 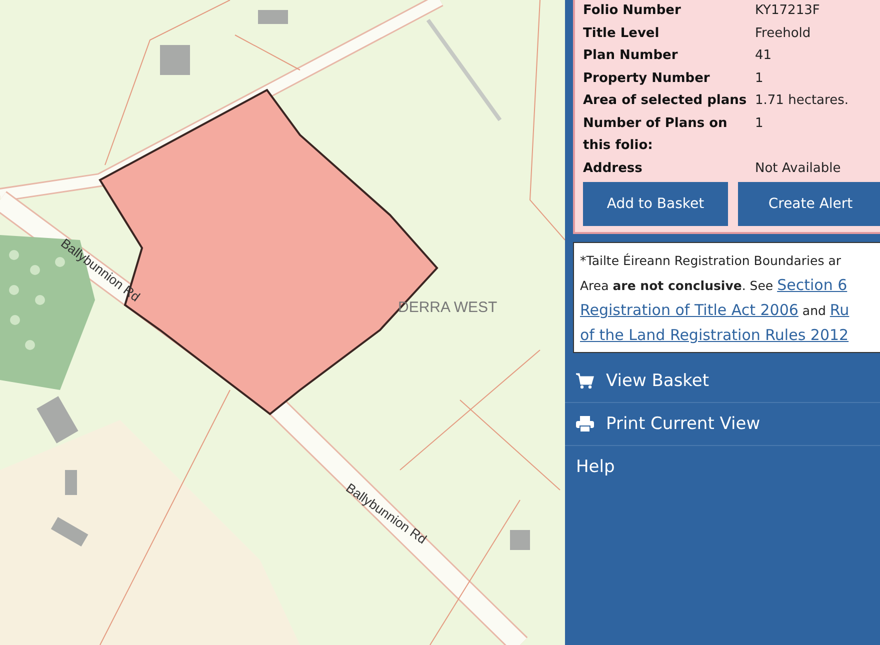 What do you see at coordinates (798, 169) in the screenshot?
I see `field-value: Not Available` at bounding box center [798, 169].